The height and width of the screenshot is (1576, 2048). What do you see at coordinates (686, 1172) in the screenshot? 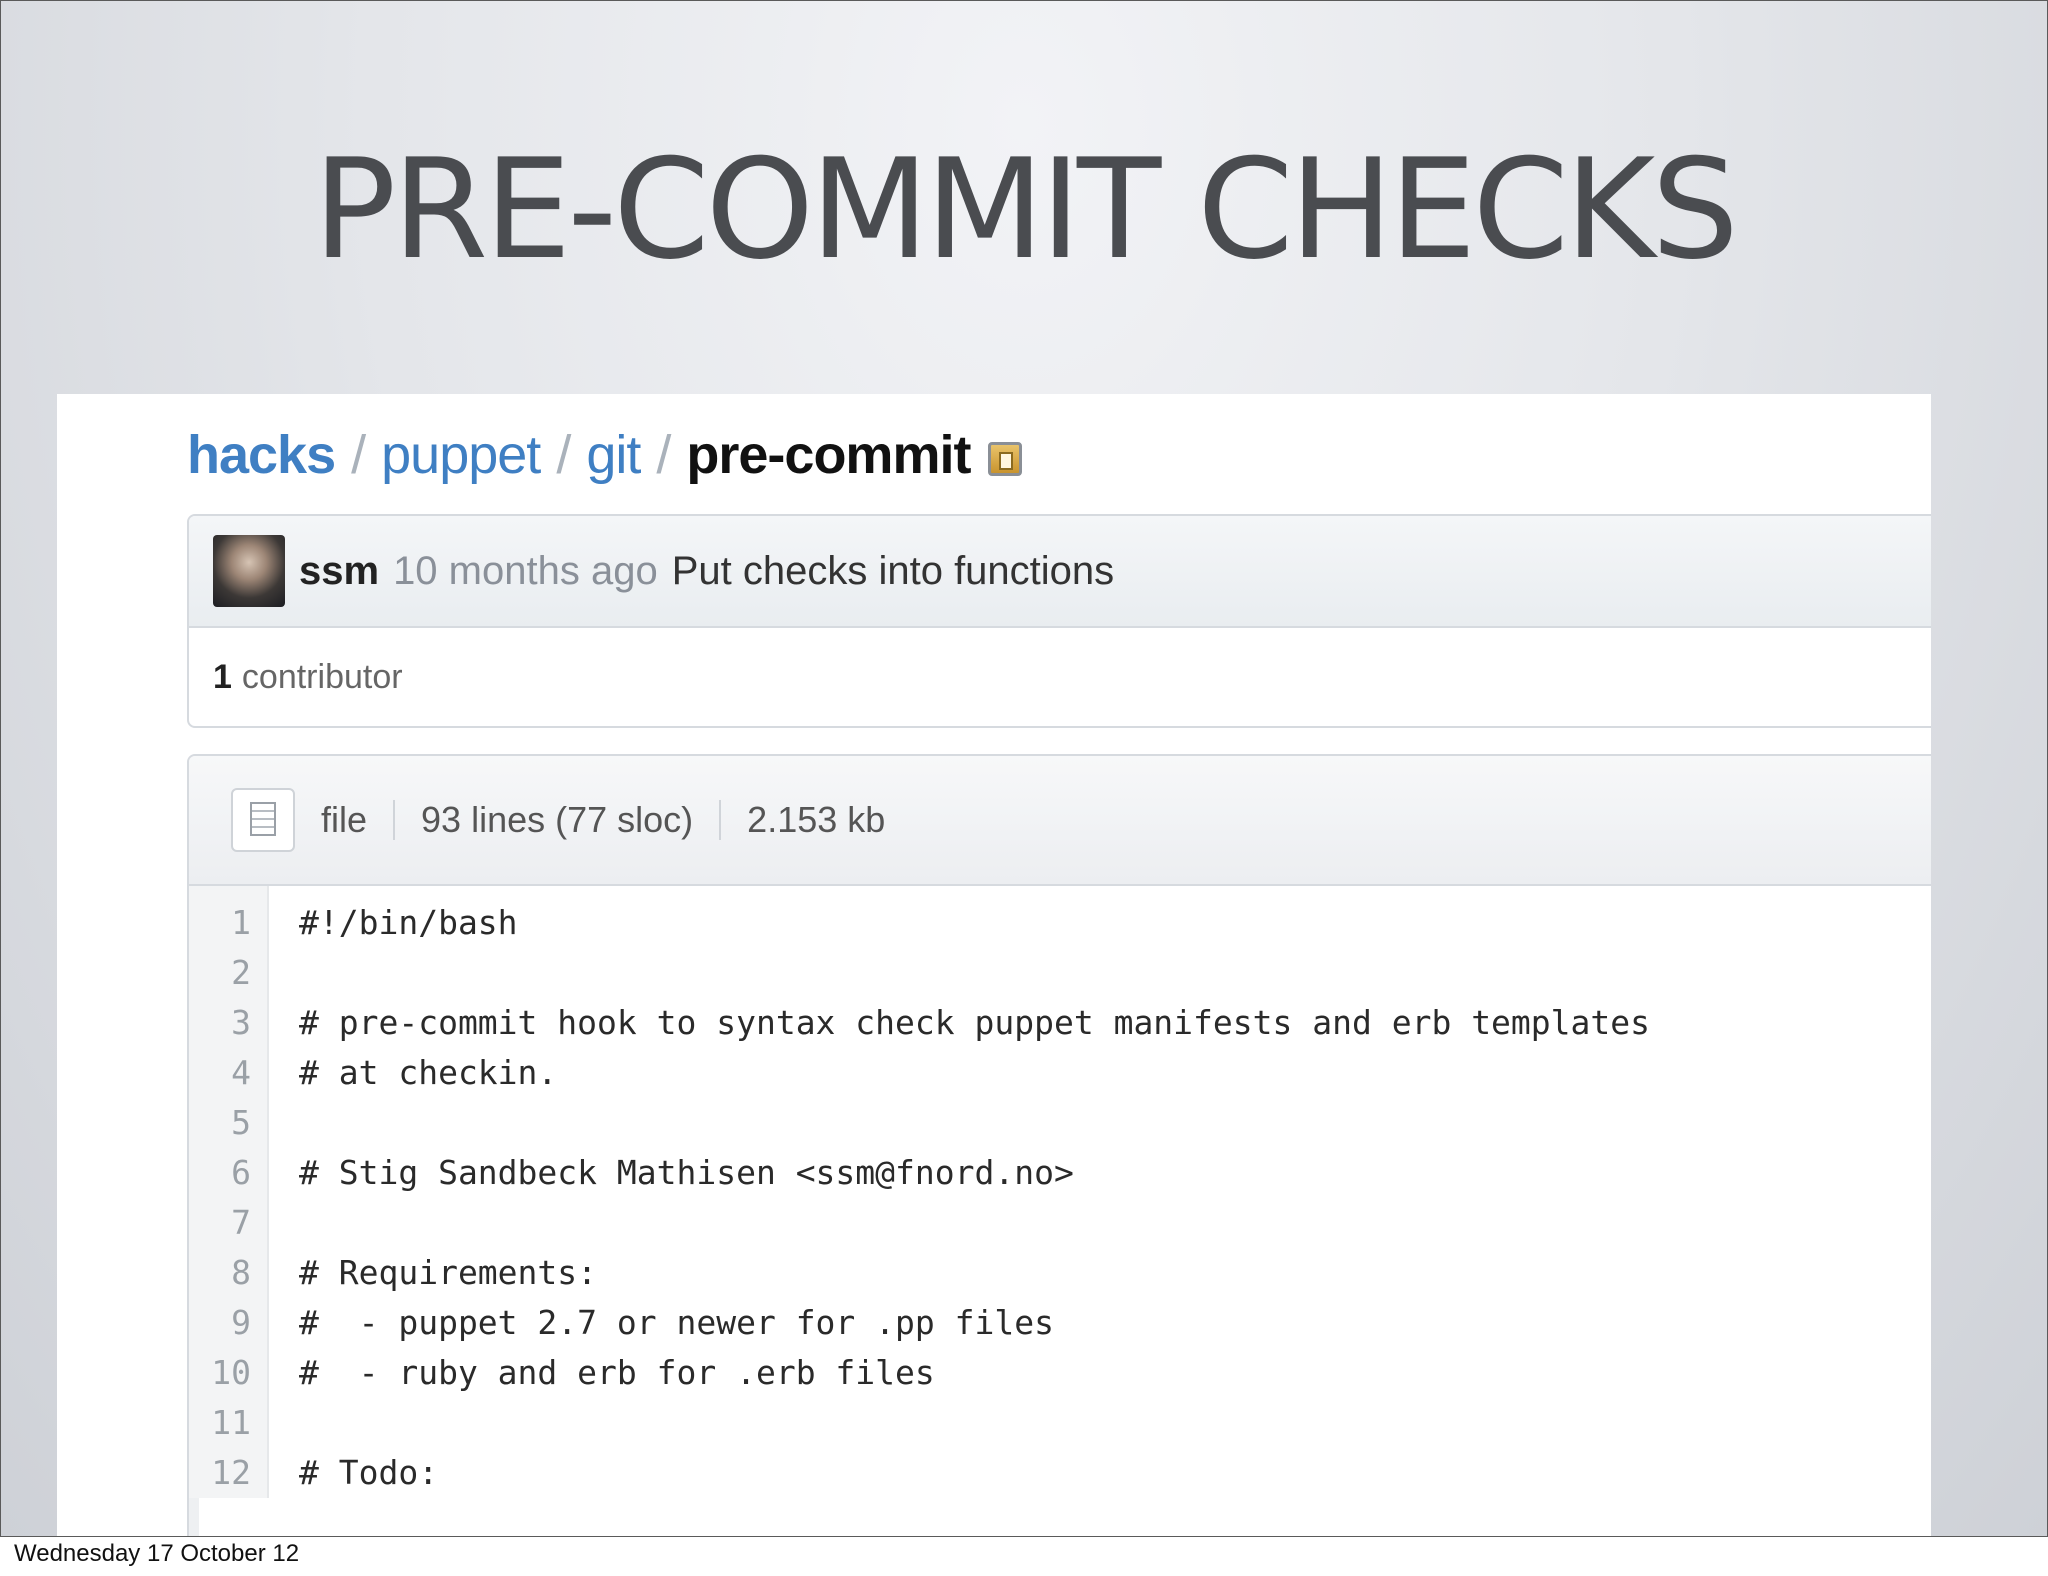
I see `code-line: # Stig Sandbeck Mathisen <ssm@fnord.no>` at bounding box center [686, 1172].